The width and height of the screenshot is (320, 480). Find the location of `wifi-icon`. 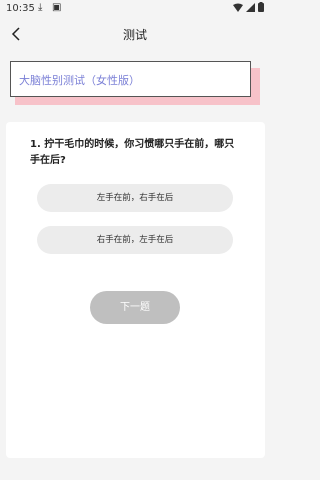

wifi-icon is located at coordinates (238, 7).